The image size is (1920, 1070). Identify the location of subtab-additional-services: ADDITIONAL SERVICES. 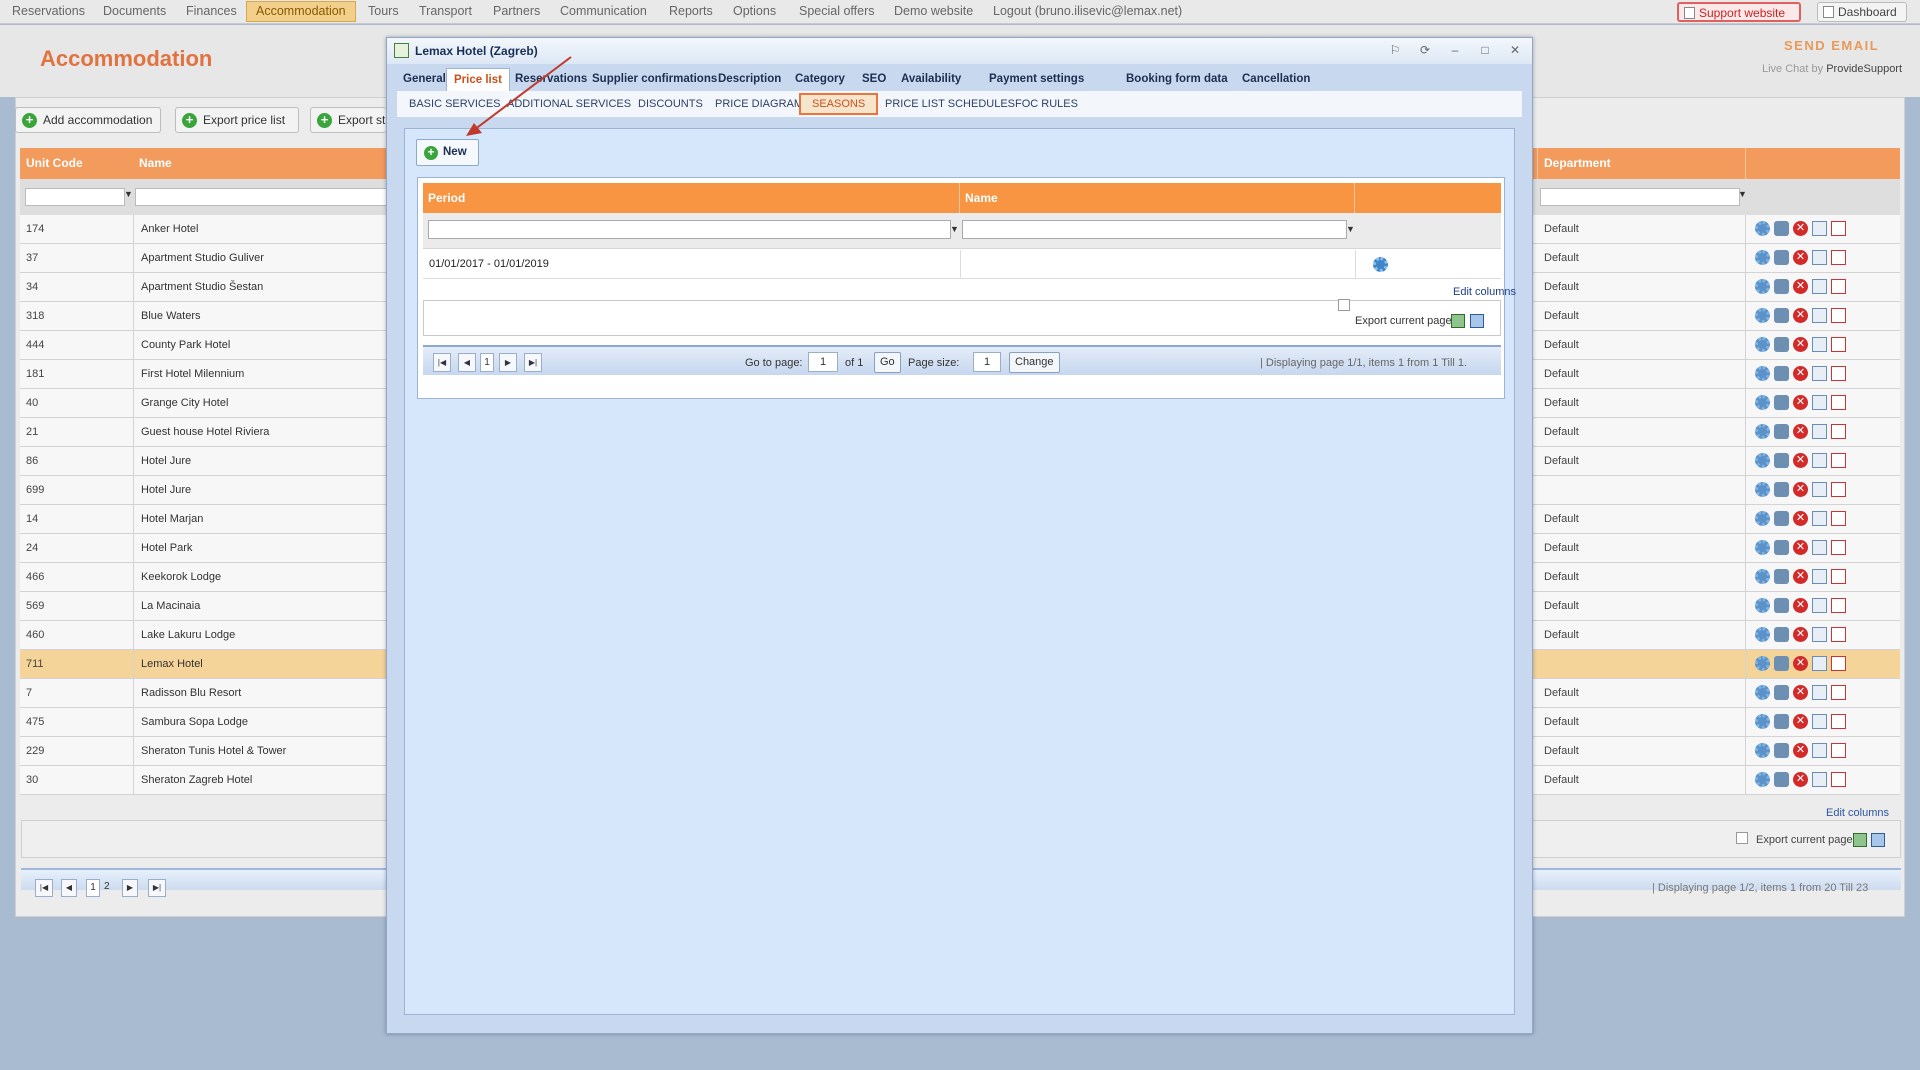
(569, 104).